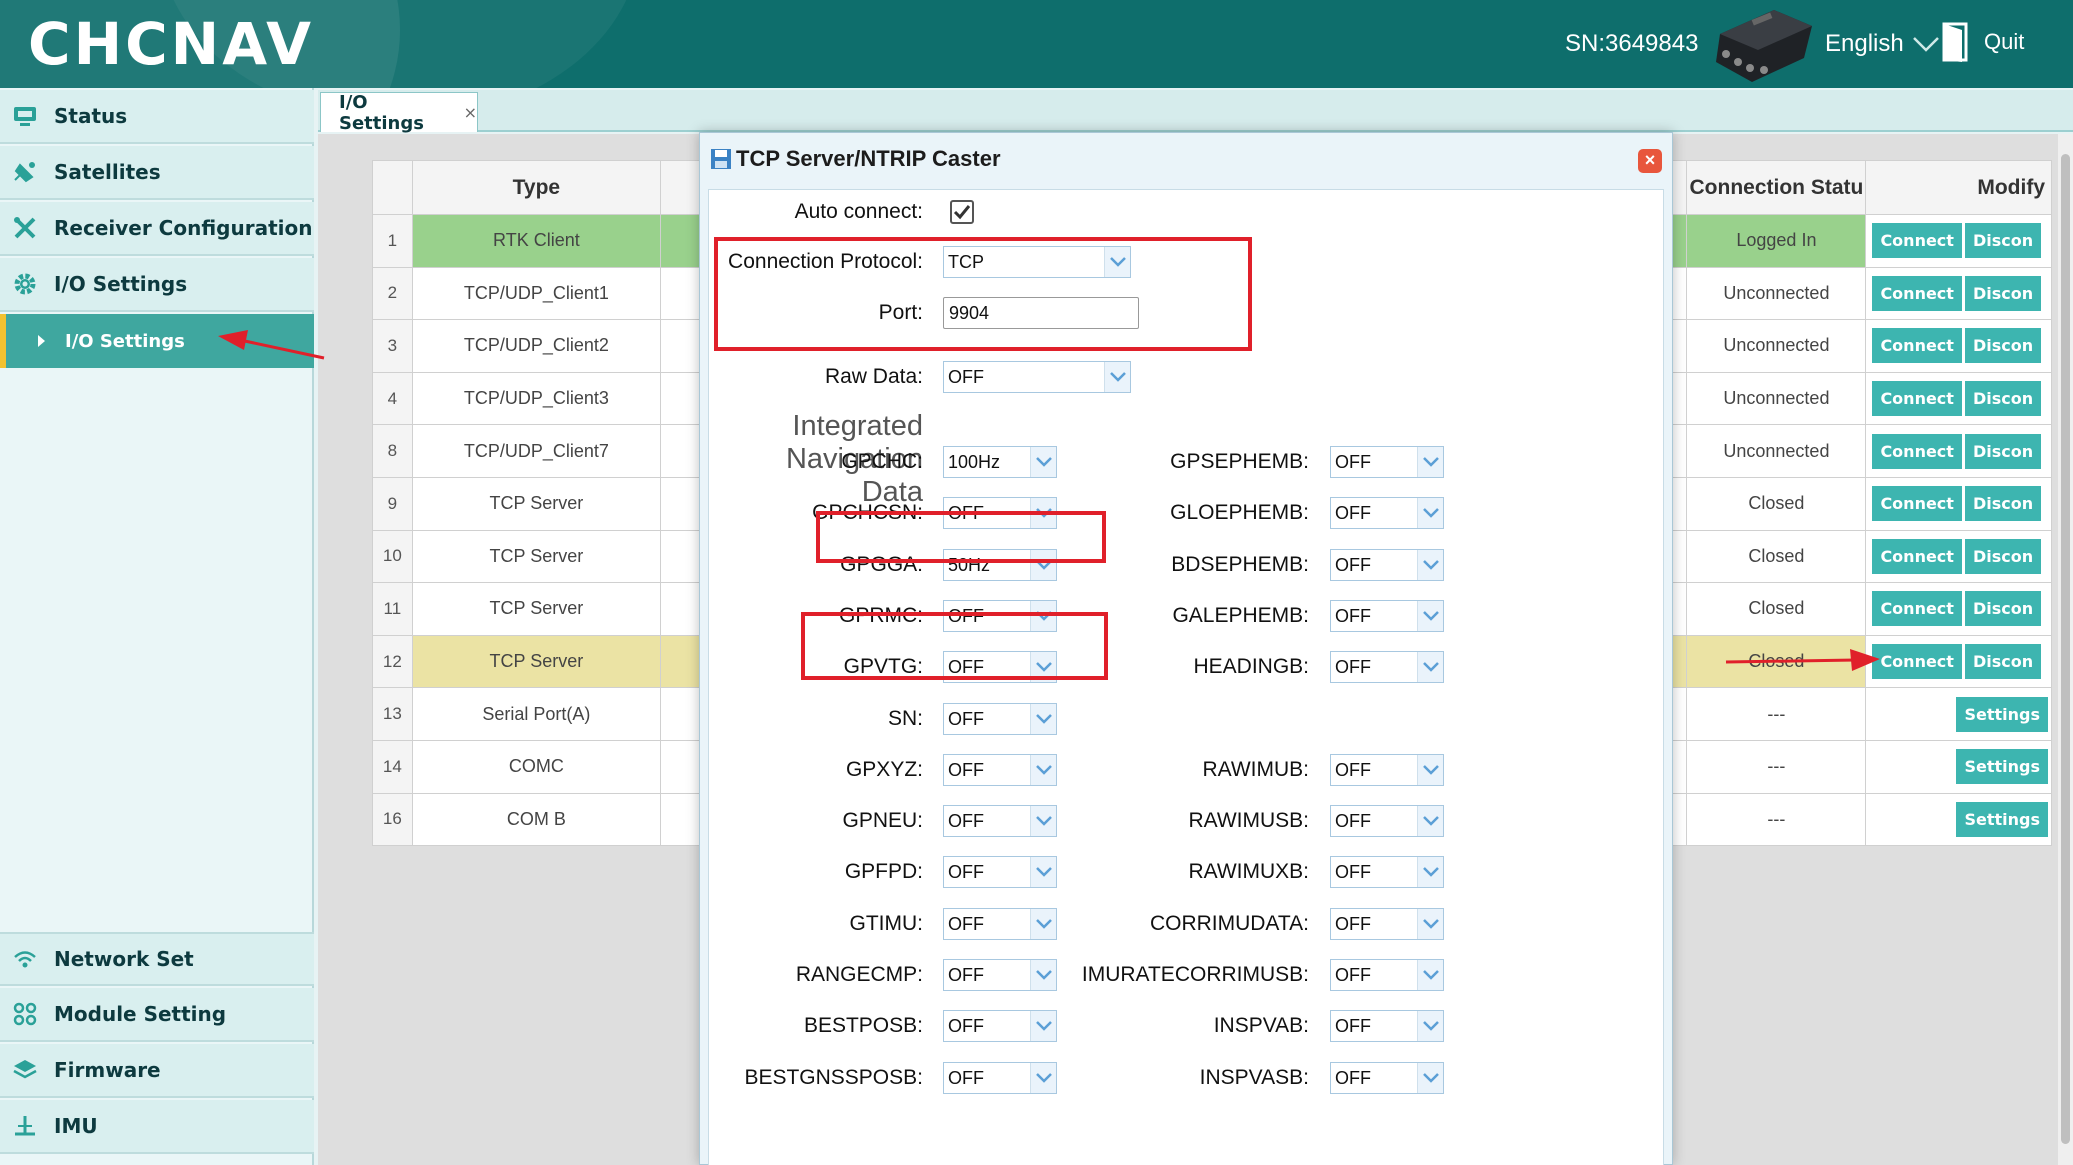 This screenshot has height=1165, width=2073. I want to click on sidebar-item-module-setting: Module Setting, so click(157, 1015).